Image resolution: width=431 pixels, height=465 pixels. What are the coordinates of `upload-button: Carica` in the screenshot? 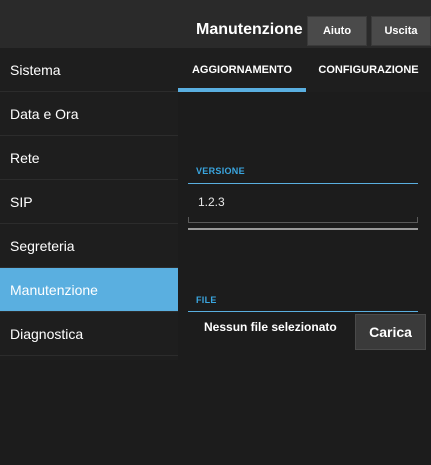 It's located at (390, 332).